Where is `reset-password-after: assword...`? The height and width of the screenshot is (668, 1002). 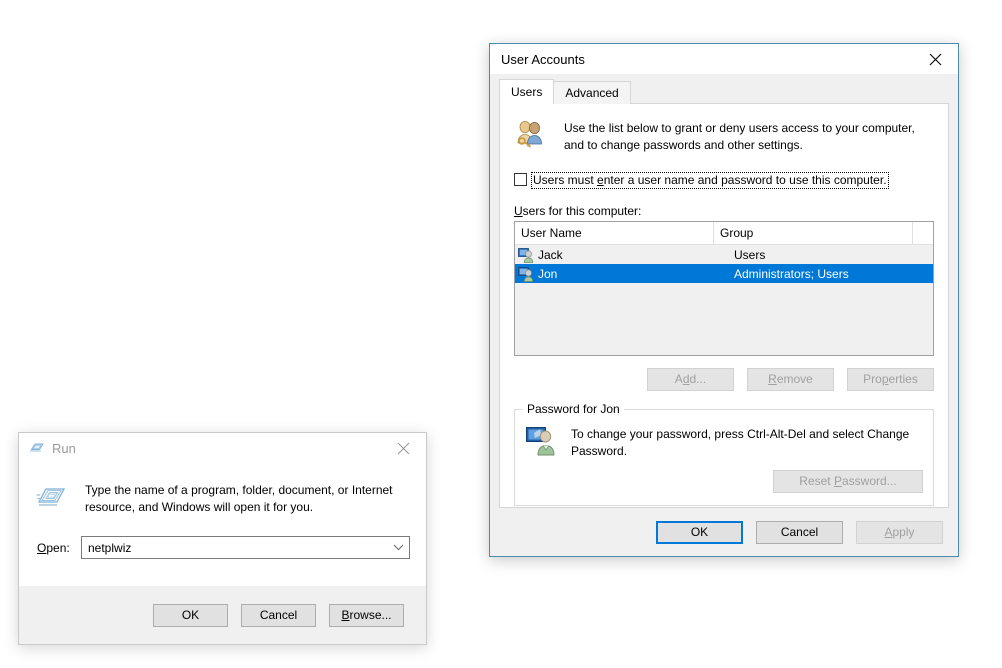
reset-password-after: assword... is located at coordinates (869, 481).